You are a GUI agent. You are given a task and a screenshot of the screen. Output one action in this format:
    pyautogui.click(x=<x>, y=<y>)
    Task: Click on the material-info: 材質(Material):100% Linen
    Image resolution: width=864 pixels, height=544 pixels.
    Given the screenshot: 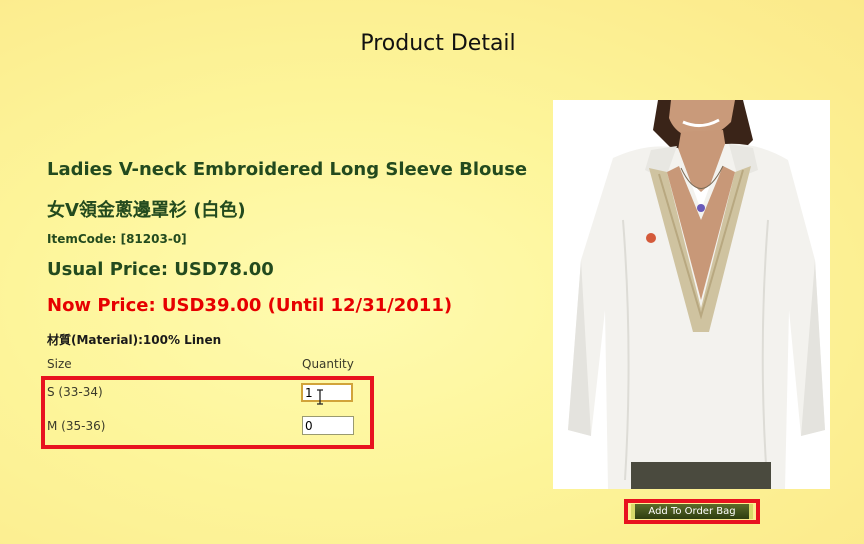 What is the action you would take?
    pyautogui.click(x=134, y=340)
    